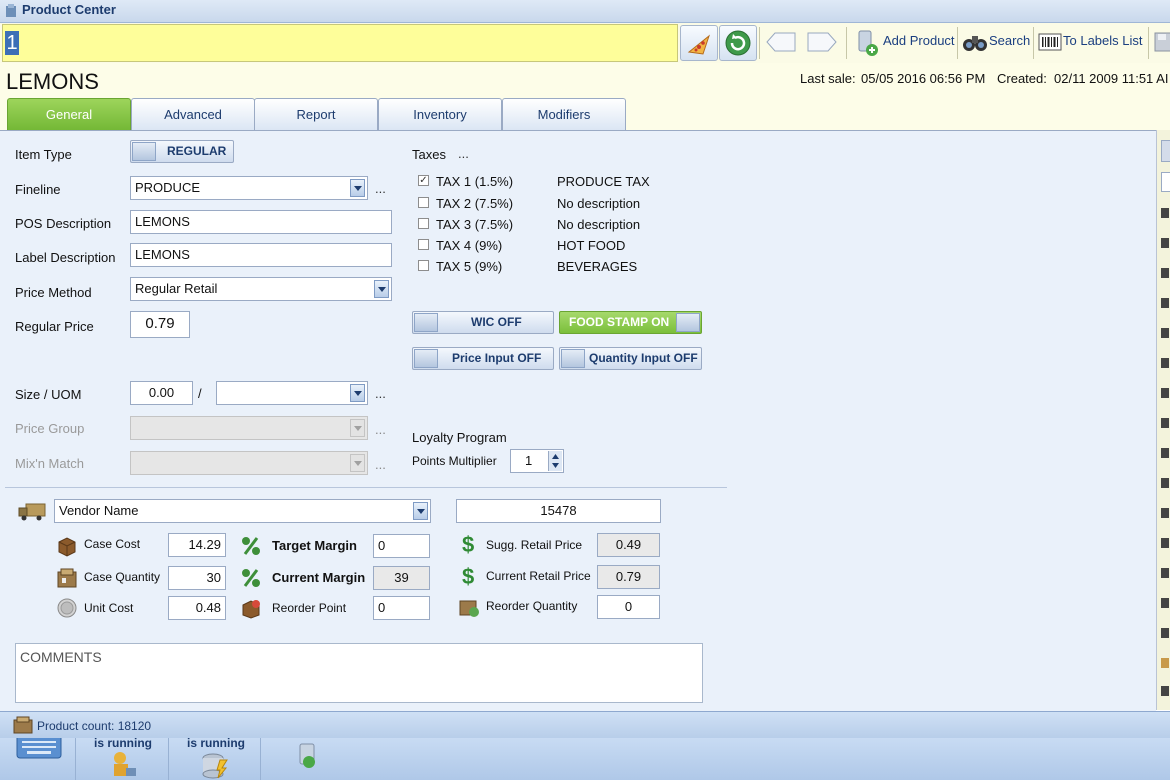 This screenshot has width=1170, height=780. Describe the element at coordinates (1009, 40) in the screenshot. I see `search-button: Search` at that location.